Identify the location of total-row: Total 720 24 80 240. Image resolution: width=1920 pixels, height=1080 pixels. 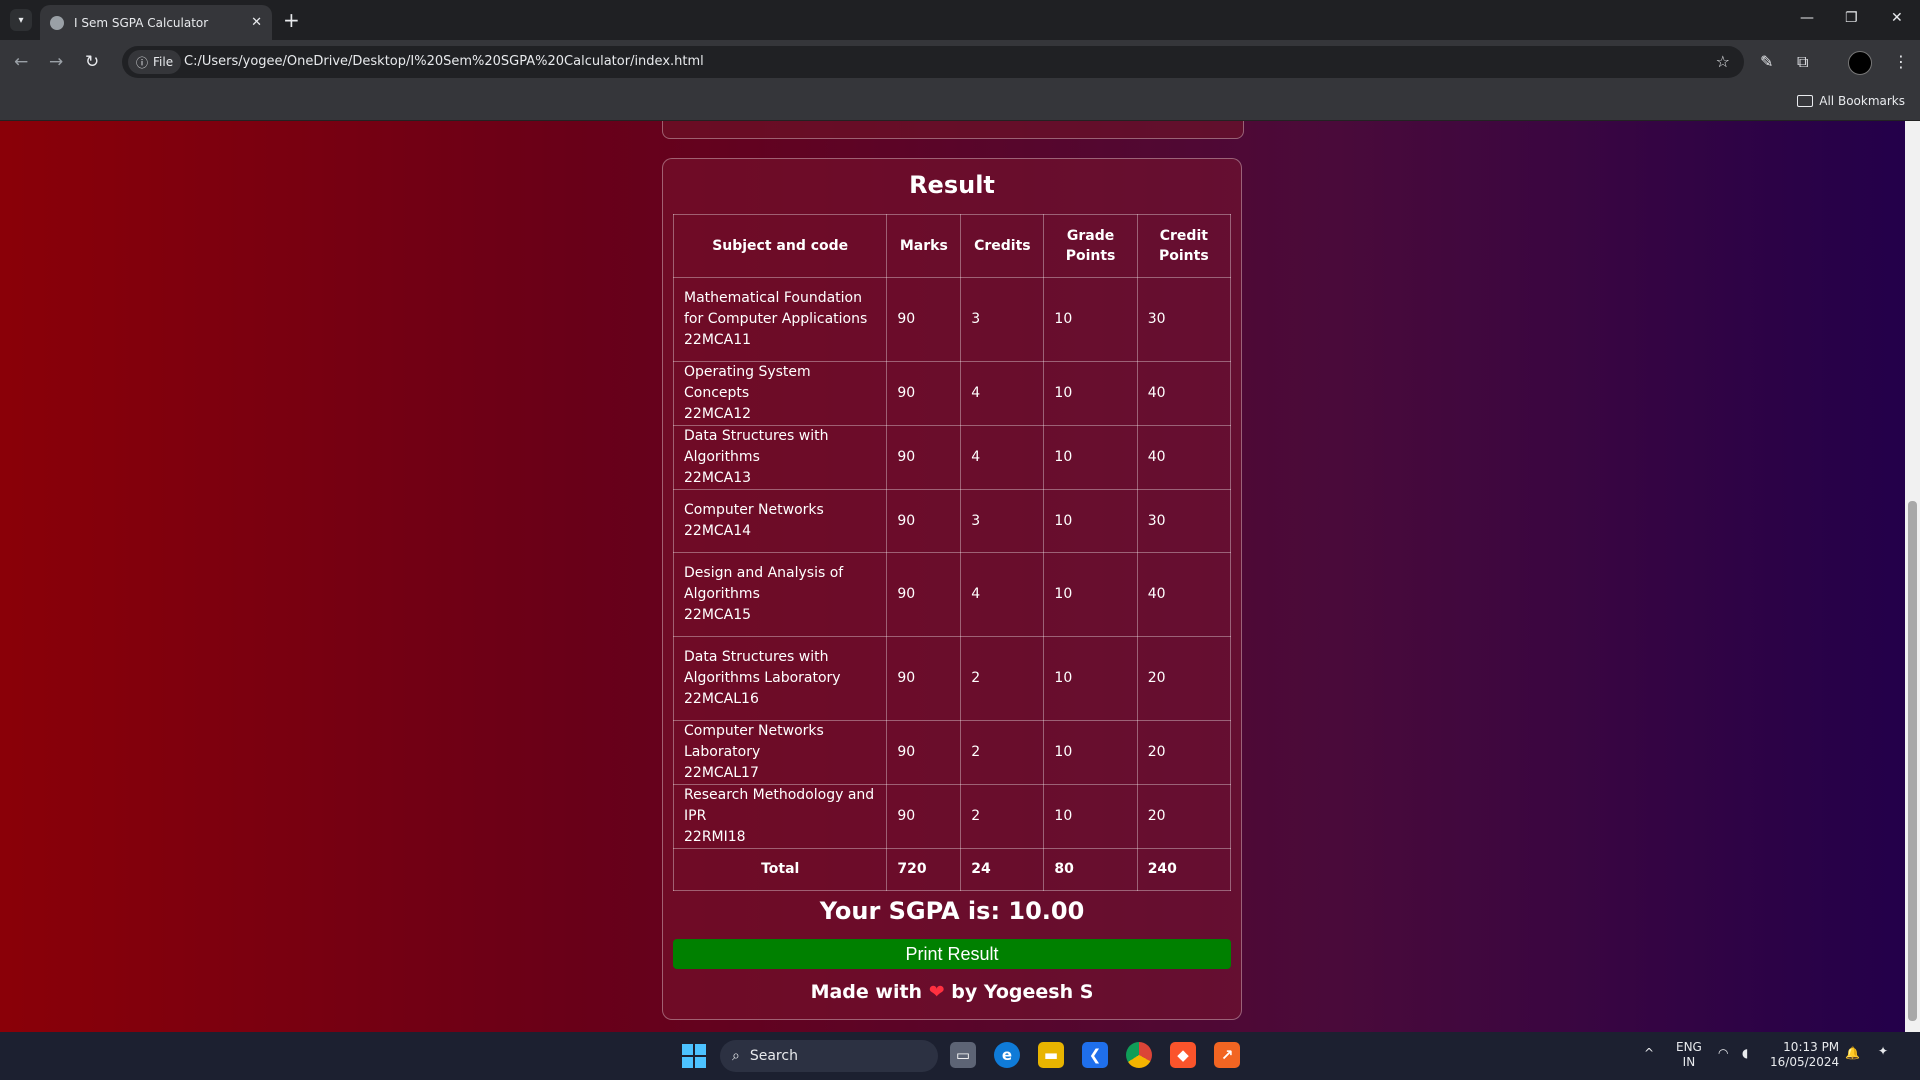
(952, 869).